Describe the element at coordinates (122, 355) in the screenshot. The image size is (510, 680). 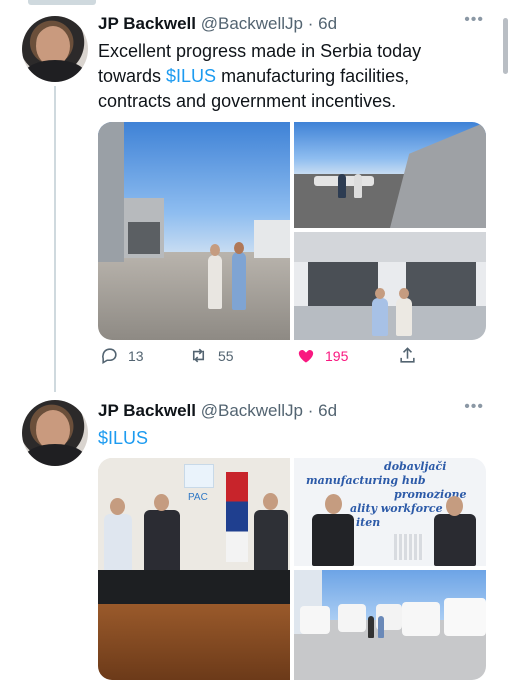
I see `reply-button: 13` at that location.